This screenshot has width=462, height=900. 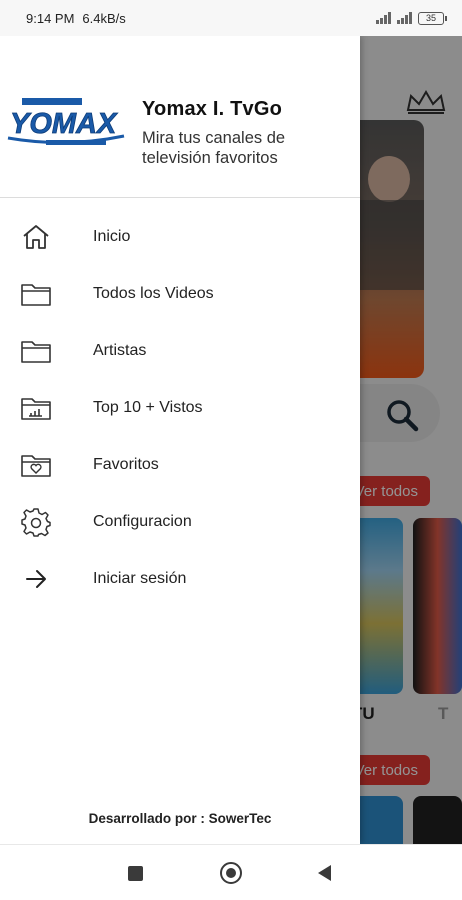 What do you see at coordinates (140, 578) in the screenshot?
I see `menu-label: Iniciar sesión` at bounding box center [140, 578].